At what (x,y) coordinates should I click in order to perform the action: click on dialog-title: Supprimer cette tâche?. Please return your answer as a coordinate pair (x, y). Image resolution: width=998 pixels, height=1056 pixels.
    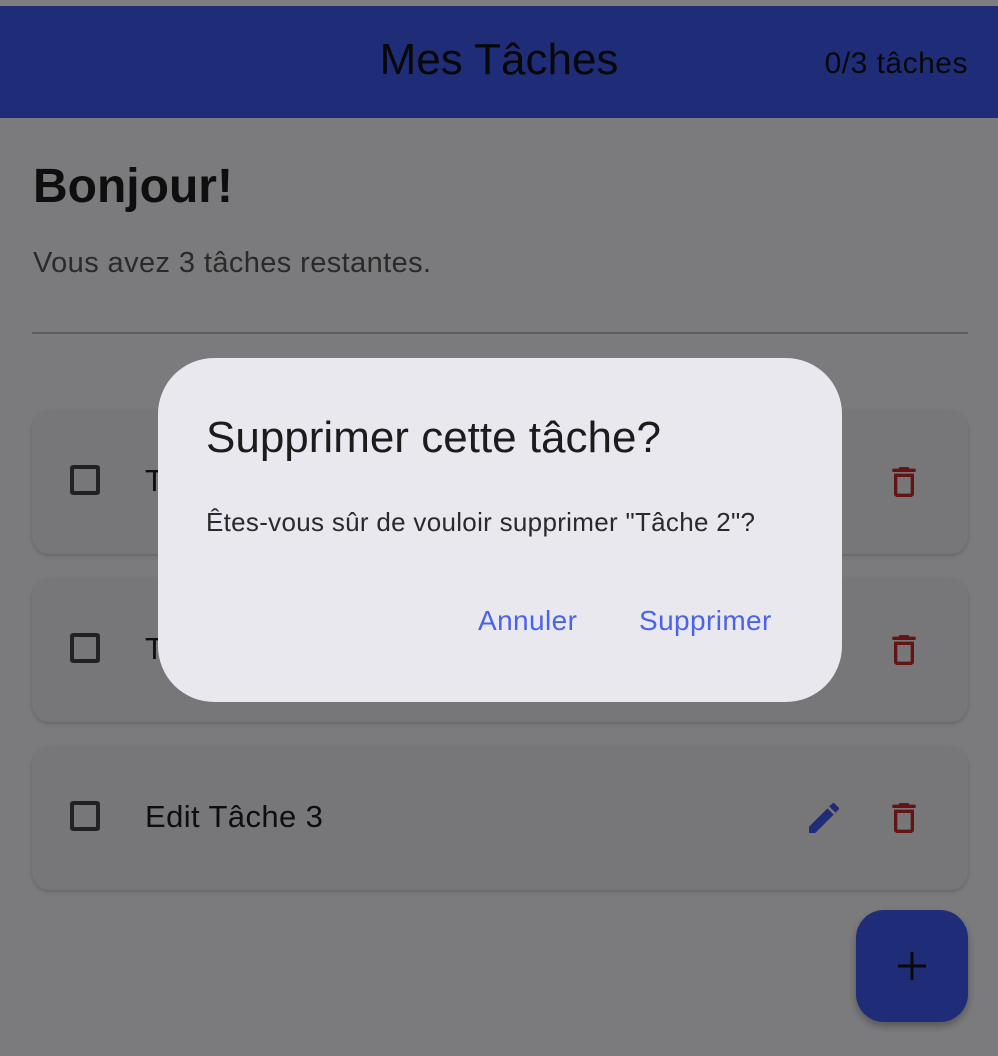
    Looking at the image, I should click on (433, 437).